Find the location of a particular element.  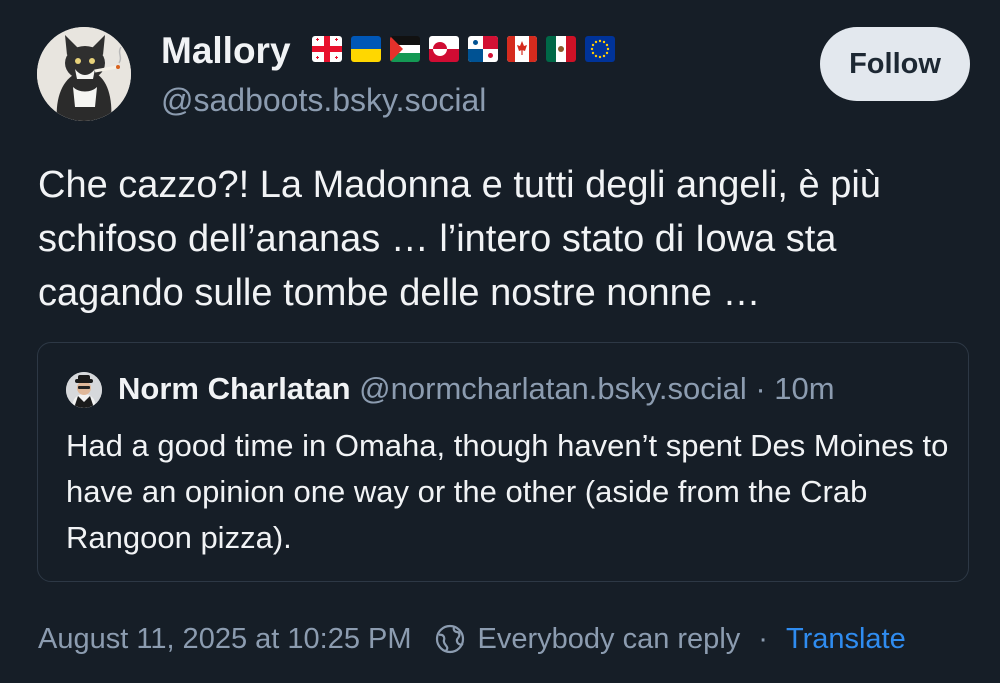

translate-link: Translate is located at coordinates (846, 639).